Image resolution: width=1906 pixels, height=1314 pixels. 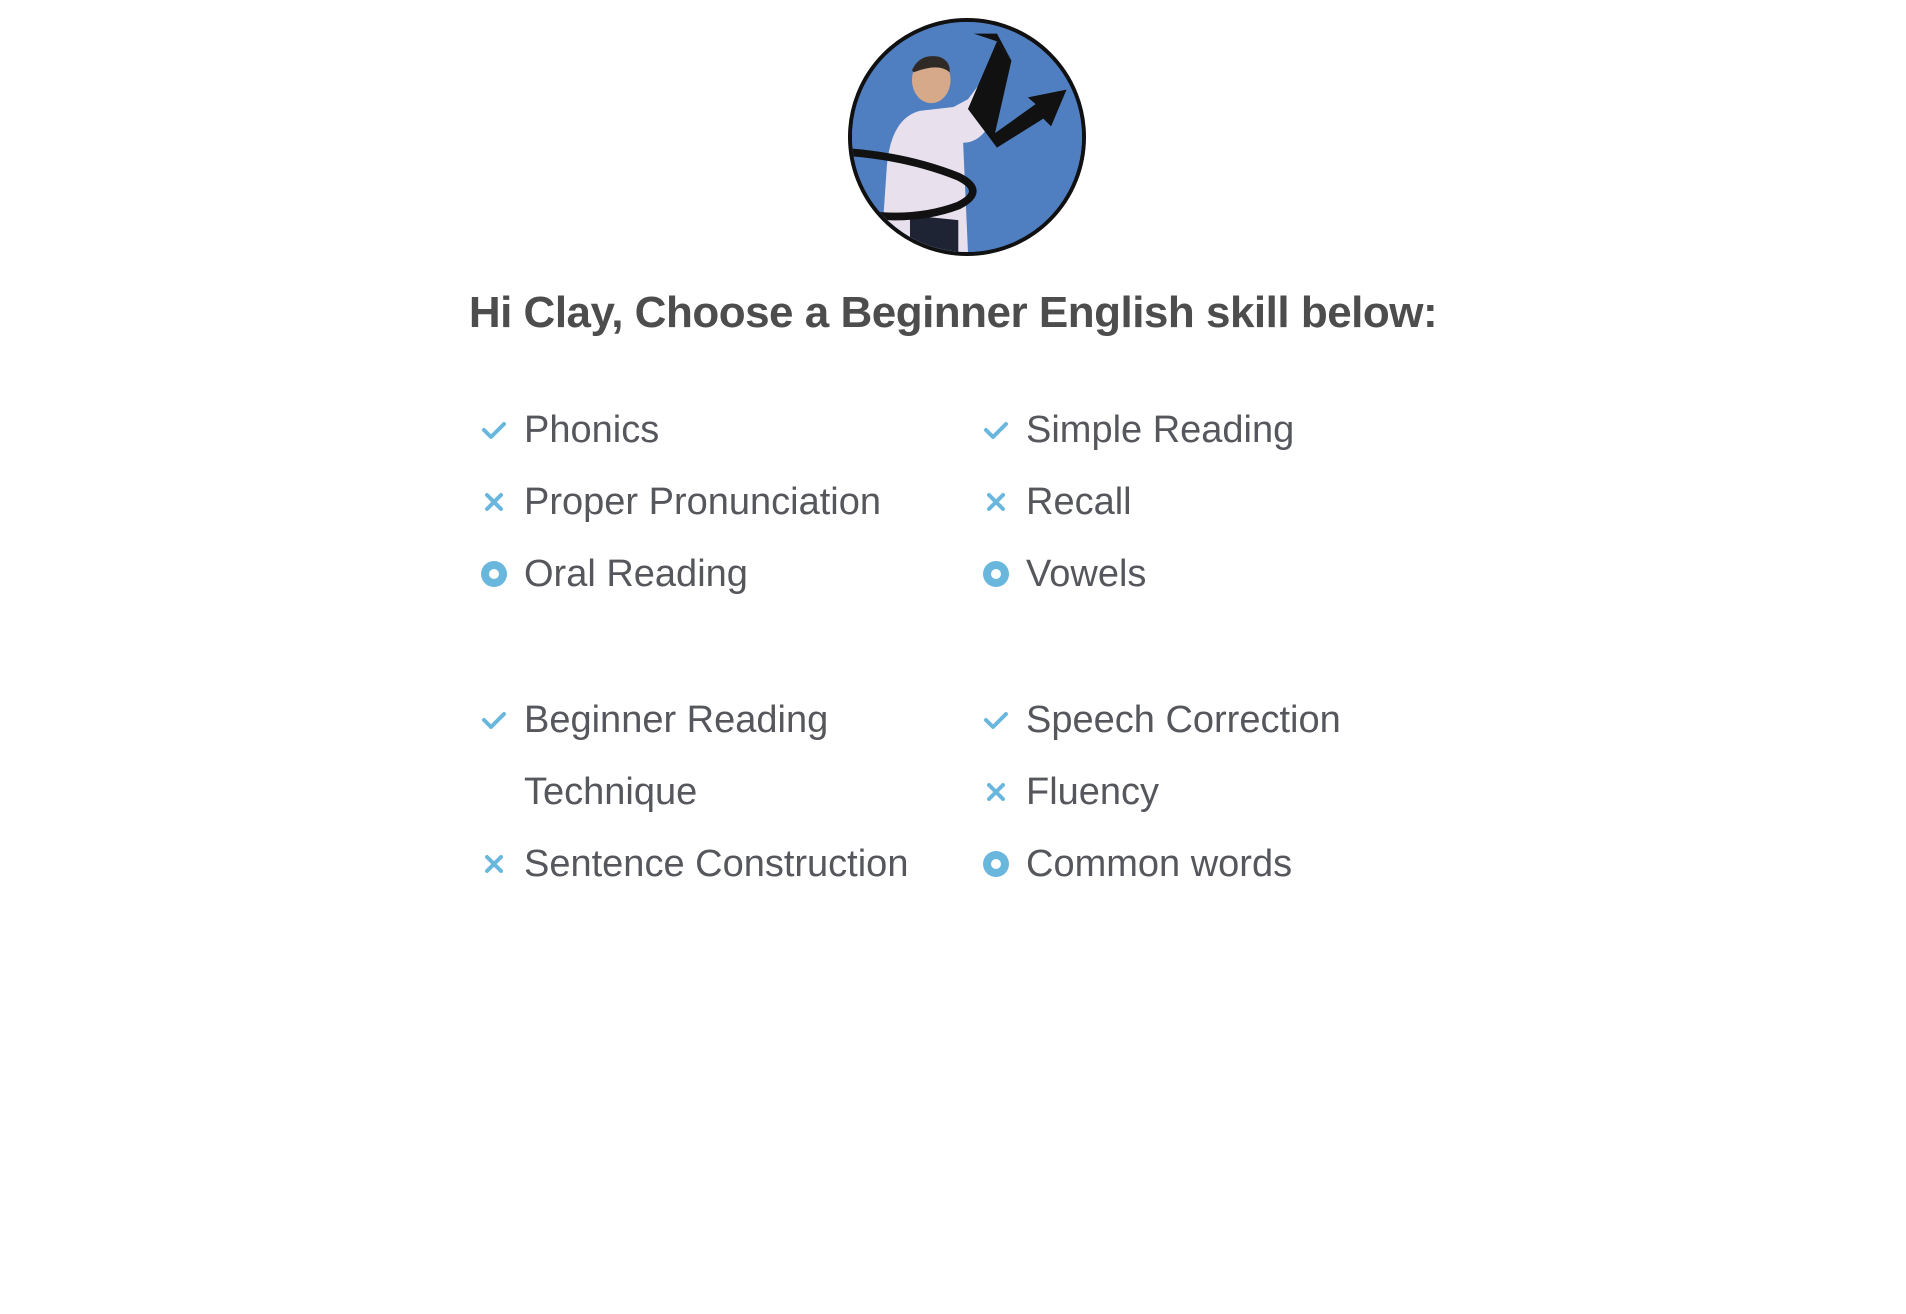 What do you see at coordinates (1086, 574) in the screenshot?
I see `skill-label: Vowels` at bounding box center [1086, 574].